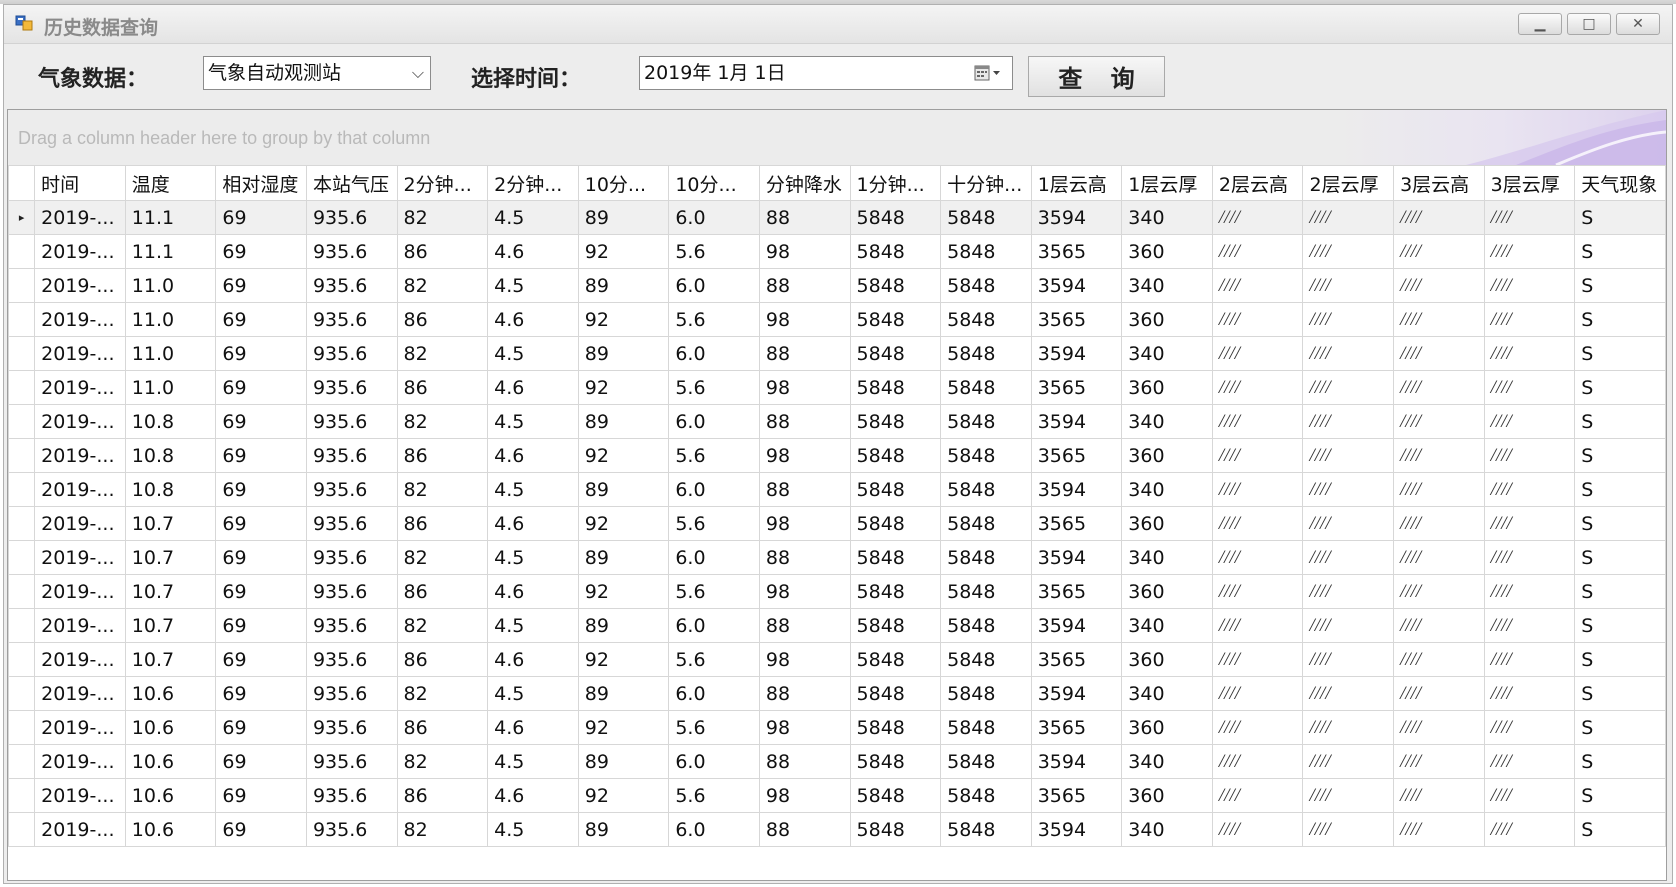 The height and width of the screenshot is (887, 1676). Describe the element at coordinates (170, 387) in the screenshot. I see `table-cell: 11.0` at that location.